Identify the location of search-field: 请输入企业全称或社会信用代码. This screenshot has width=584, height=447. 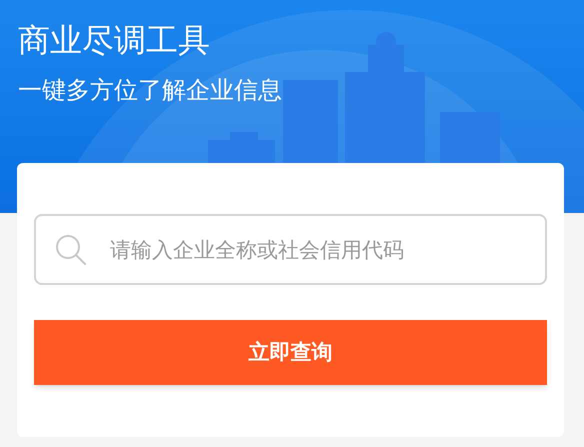
(290, 249).